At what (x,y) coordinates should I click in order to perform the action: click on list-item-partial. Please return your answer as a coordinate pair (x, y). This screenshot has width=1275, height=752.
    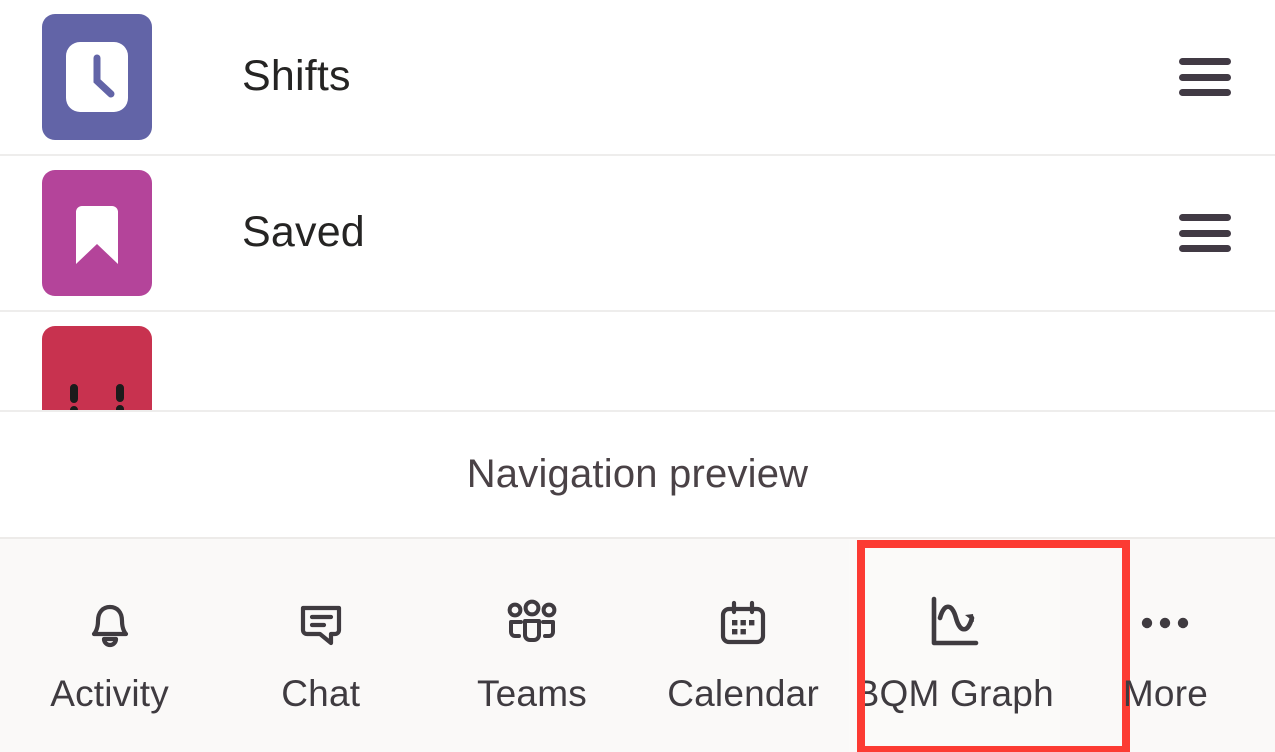
    Looking at the image, I should click on (637, 362).